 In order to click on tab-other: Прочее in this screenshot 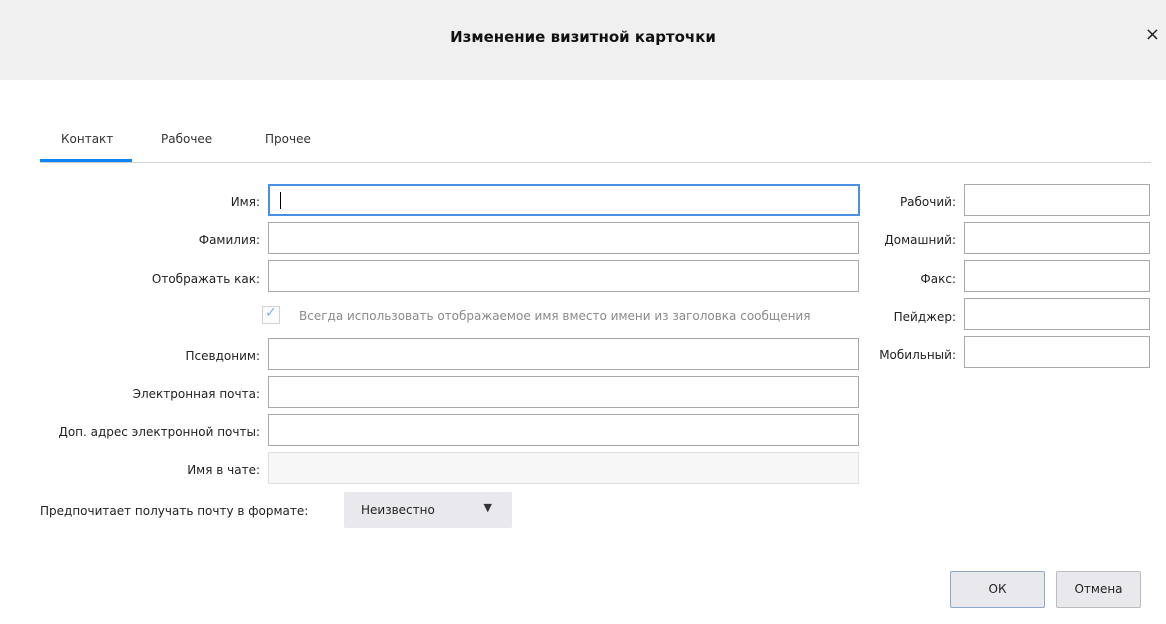, I will do `click(288, 139)`.